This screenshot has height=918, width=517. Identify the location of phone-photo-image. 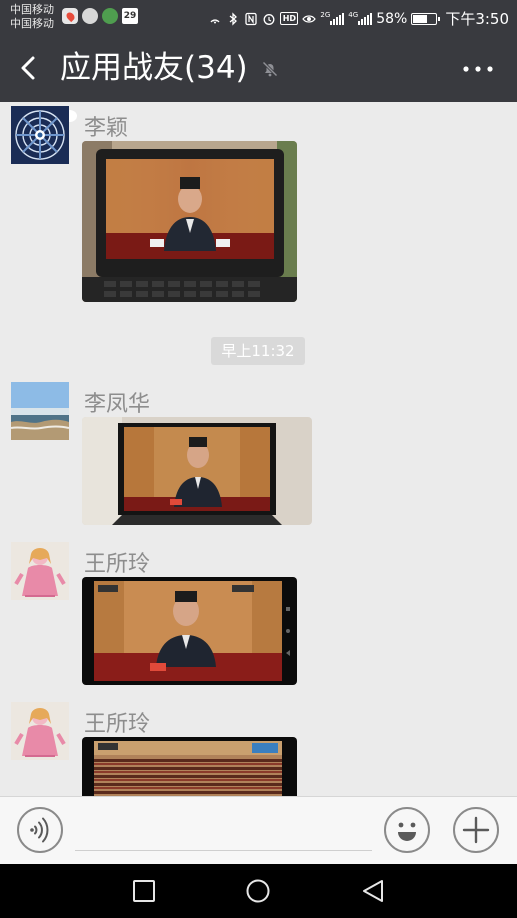
(189, 631).